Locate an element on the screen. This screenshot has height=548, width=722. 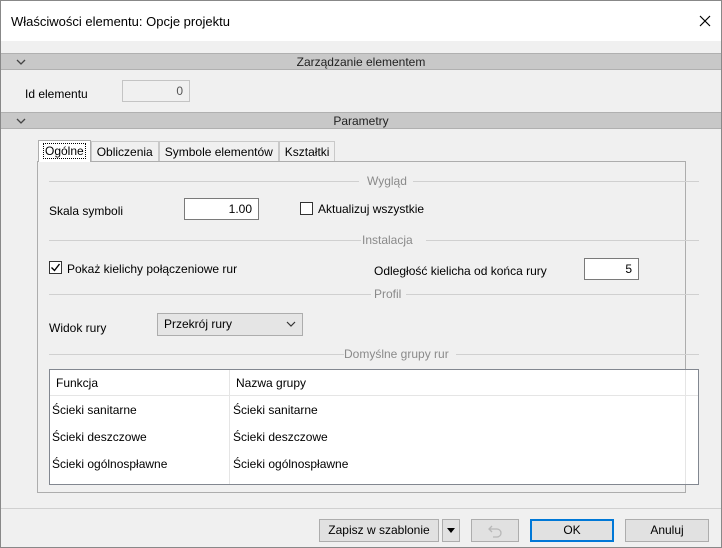
checkmark-icon is located at coordinates (56, 267).